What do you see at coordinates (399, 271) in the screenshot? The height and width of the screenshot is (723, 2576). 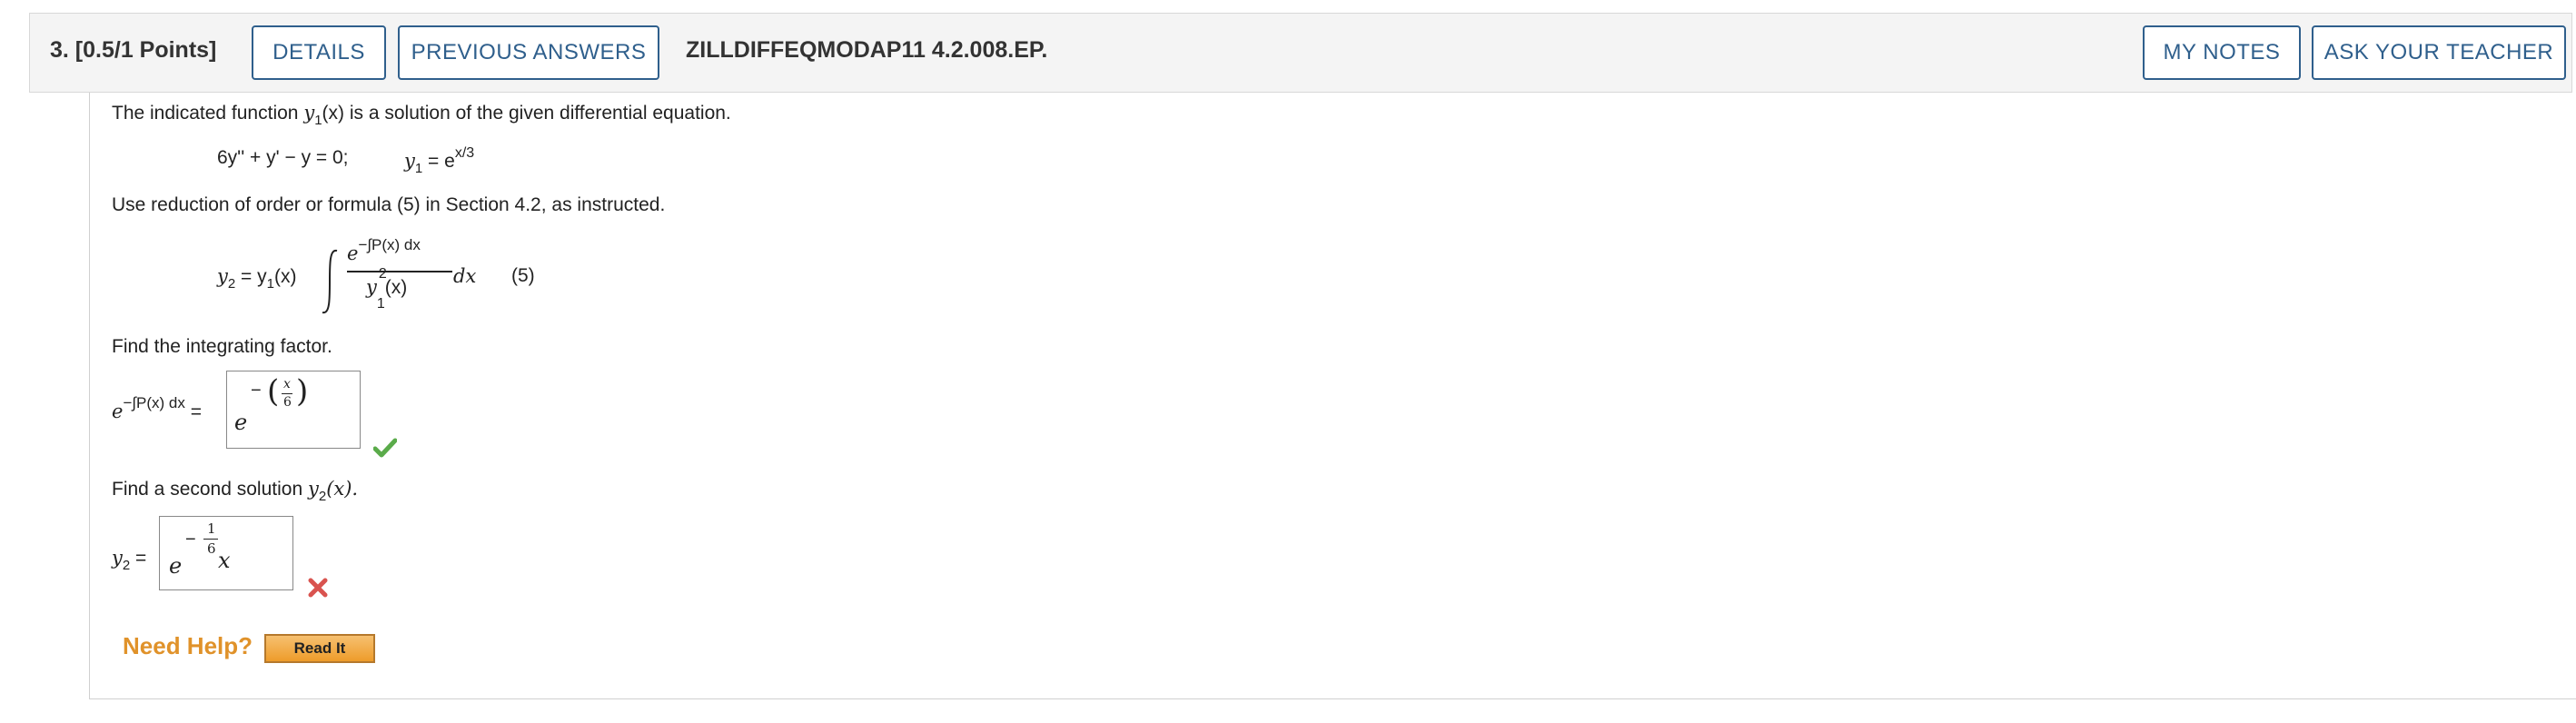 I see `fraction-bar` at bounding box center [399, 271].